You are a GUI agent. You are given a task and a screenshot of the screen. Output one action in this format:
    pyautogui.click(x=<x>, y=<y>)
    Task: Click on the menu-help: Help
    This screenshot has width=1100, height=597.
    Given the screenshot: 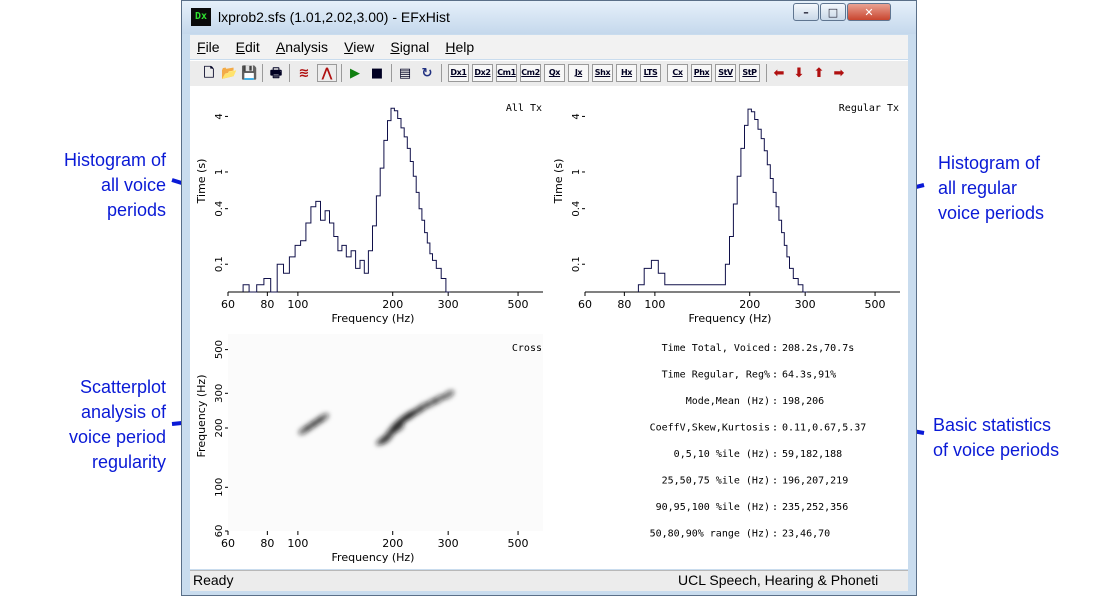 What is the action you would take?
    pyautogui.click(x=459, y=47)
    